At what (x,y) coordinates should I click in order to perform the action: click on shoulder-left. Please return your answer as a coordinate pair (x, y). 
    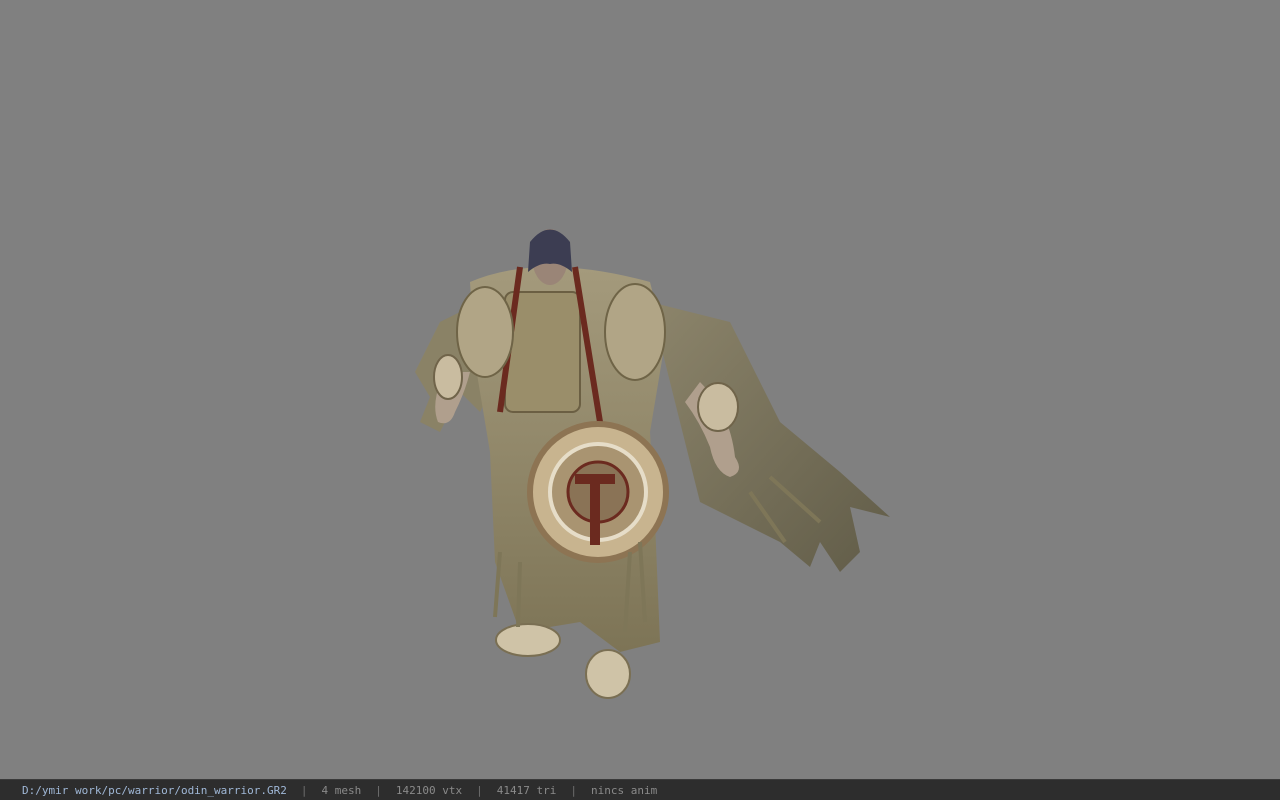
    Looking at the image, I should click on (485, 332).